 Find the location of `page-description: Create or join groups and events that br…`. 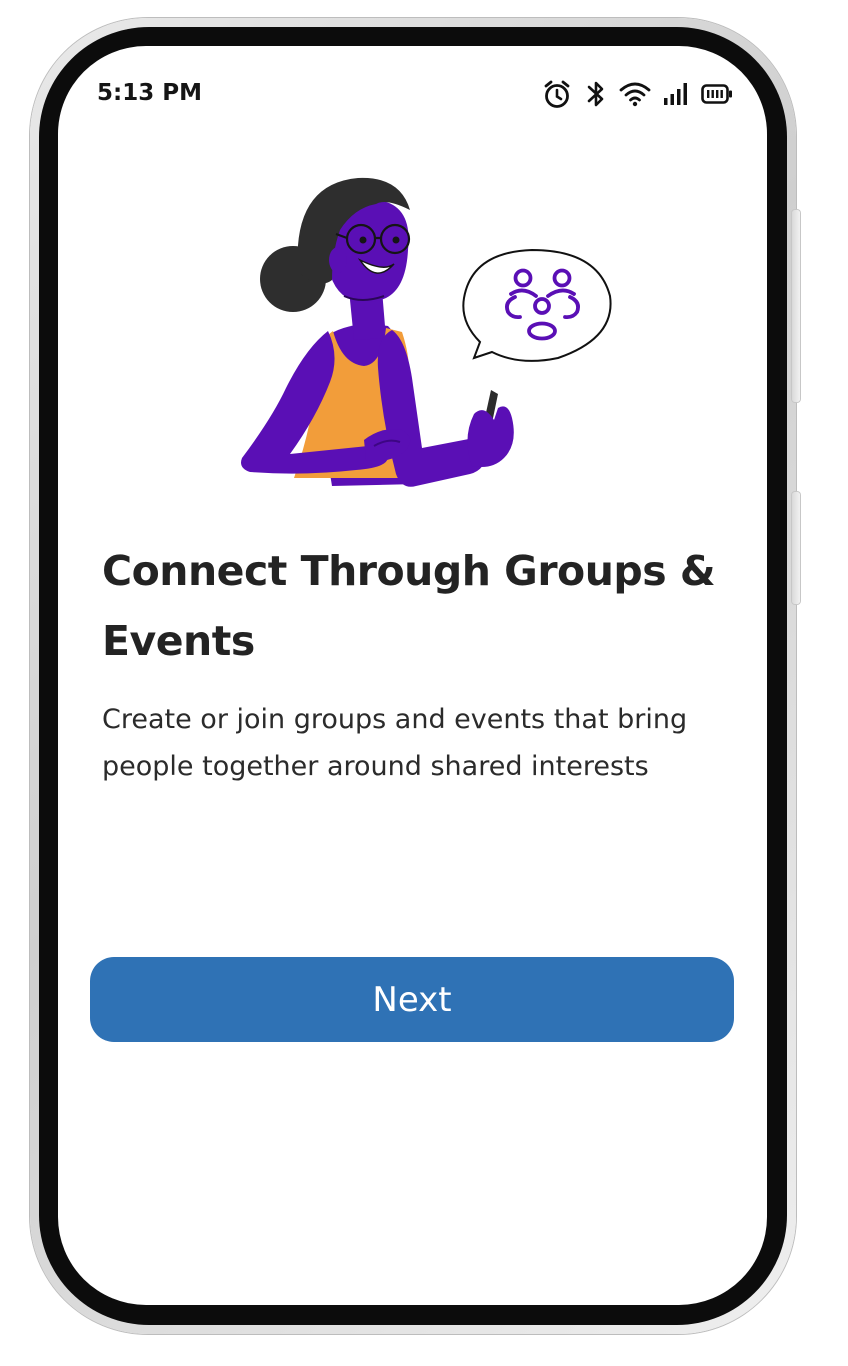

page-description: Create or join groups and events that br… is located at coordinates (395, 743).